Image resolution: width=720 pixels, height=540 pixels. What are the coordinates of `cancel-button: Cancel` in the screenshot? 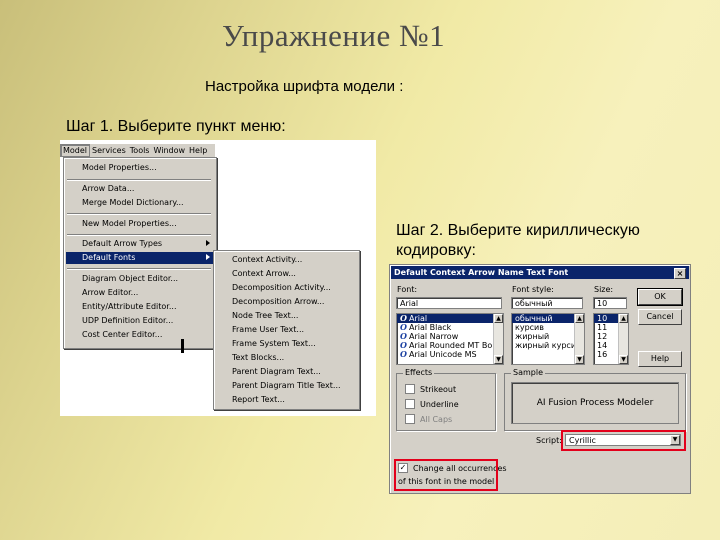 It's located at (660, 317).